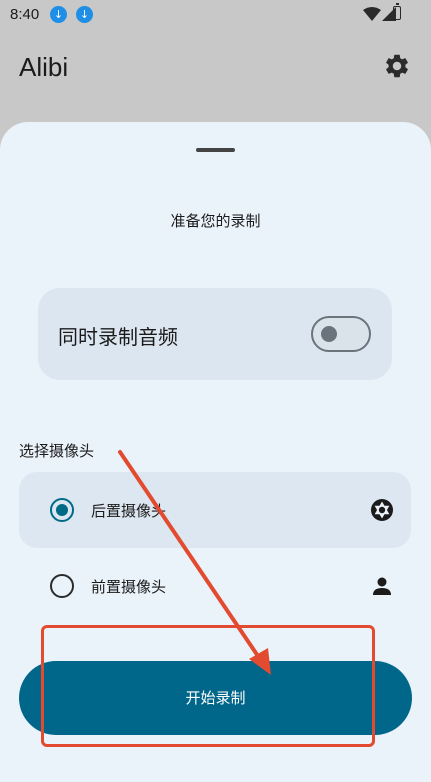 The height and width of the screenshot is (782, 431). I want to click on back-camera-label: 后置摄像头, so click(129, 511).